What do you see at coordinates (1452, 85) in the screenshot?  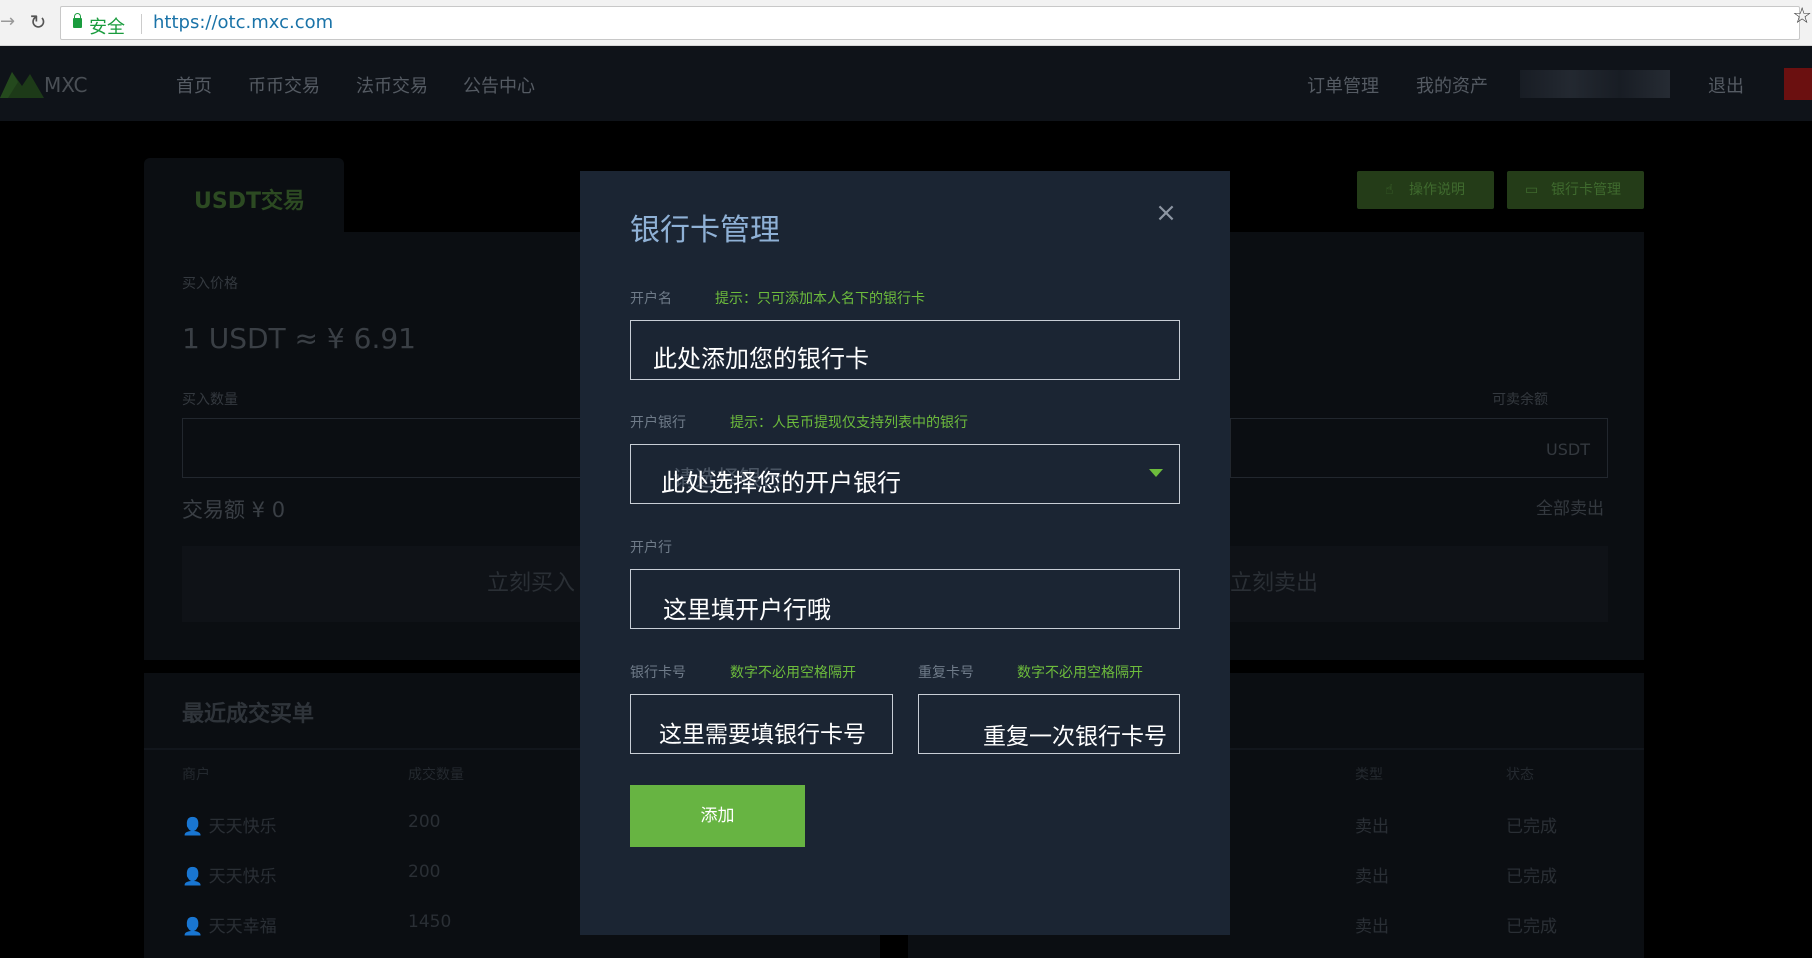 I see `nav-assets: 我的资产` at bounding box center [1452, 85].